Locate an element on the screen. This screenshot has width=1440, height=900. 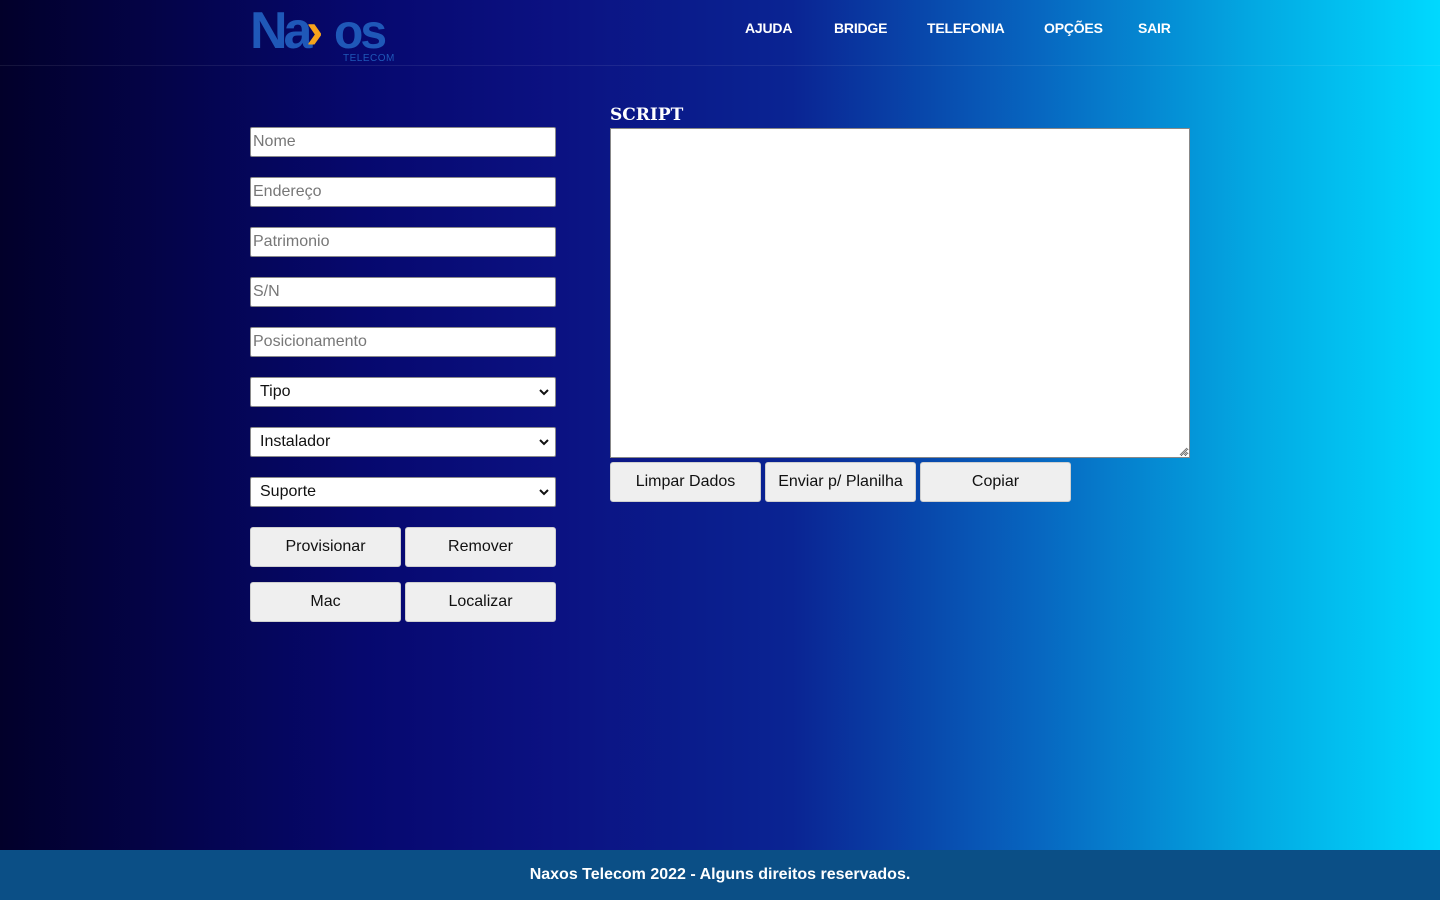
nav-bridge: BRIDGE is located at coordinates (860, 28).